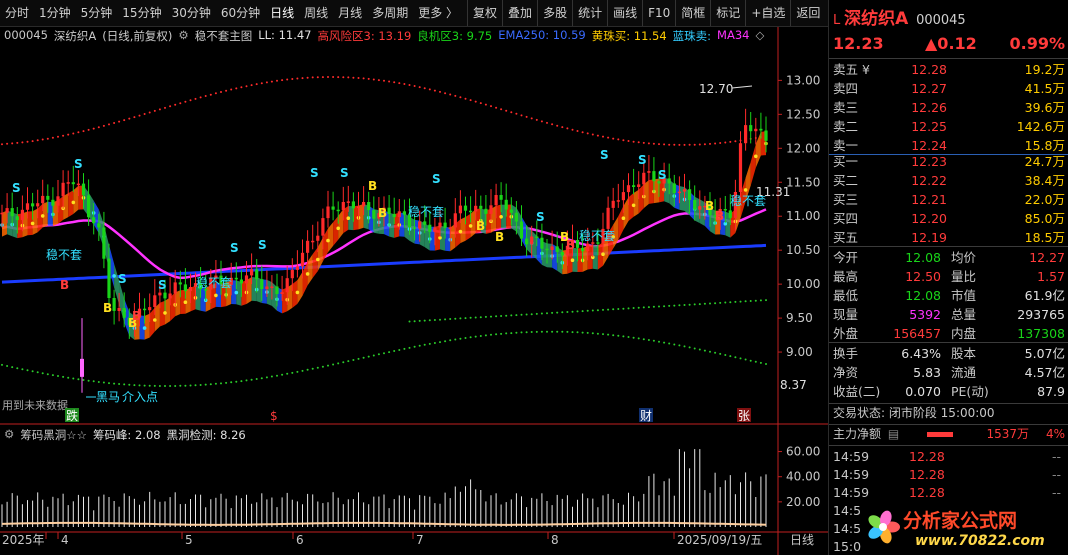 The width and height of the screenshot is (1068, 555). What do you see at coordinates (799, 318) in the screenshot?
I see `price-axis-label: 9.50` at bounding box center [799, 318].